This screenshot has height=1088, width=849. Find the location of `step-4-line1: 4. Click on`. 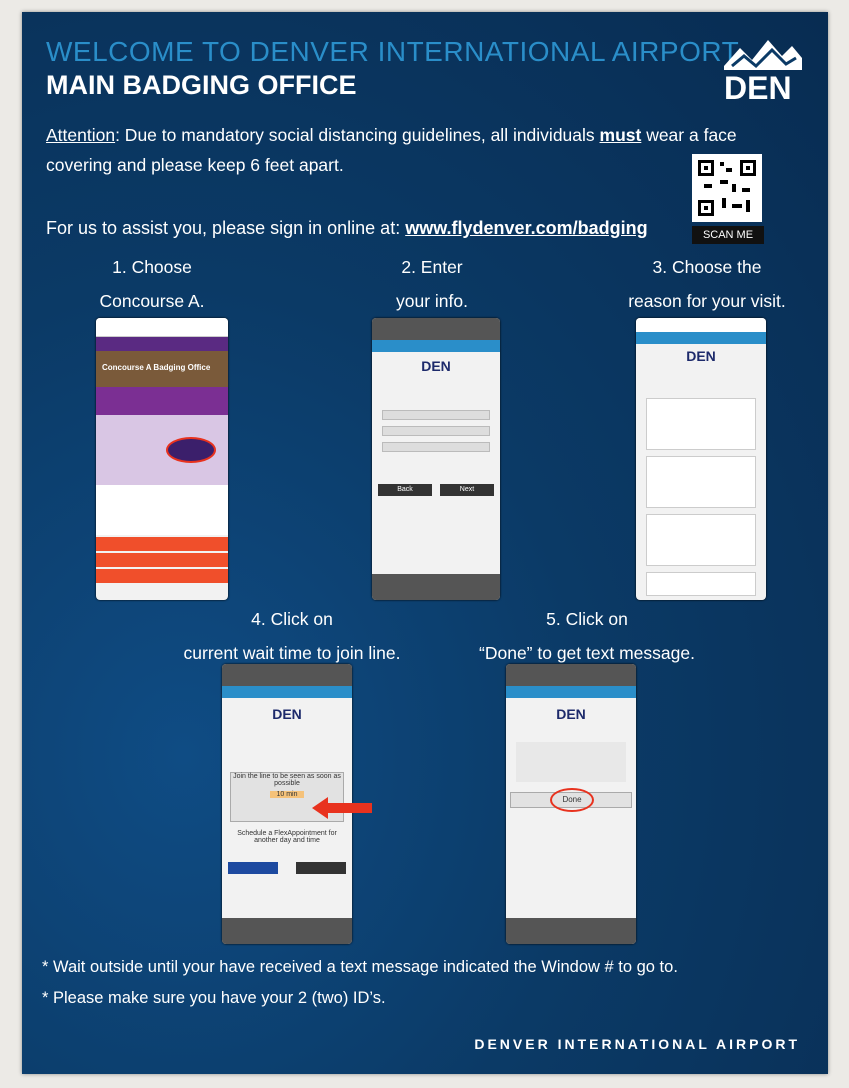

step-4-line1: 4. Click on is located at coordinates (292, 619).